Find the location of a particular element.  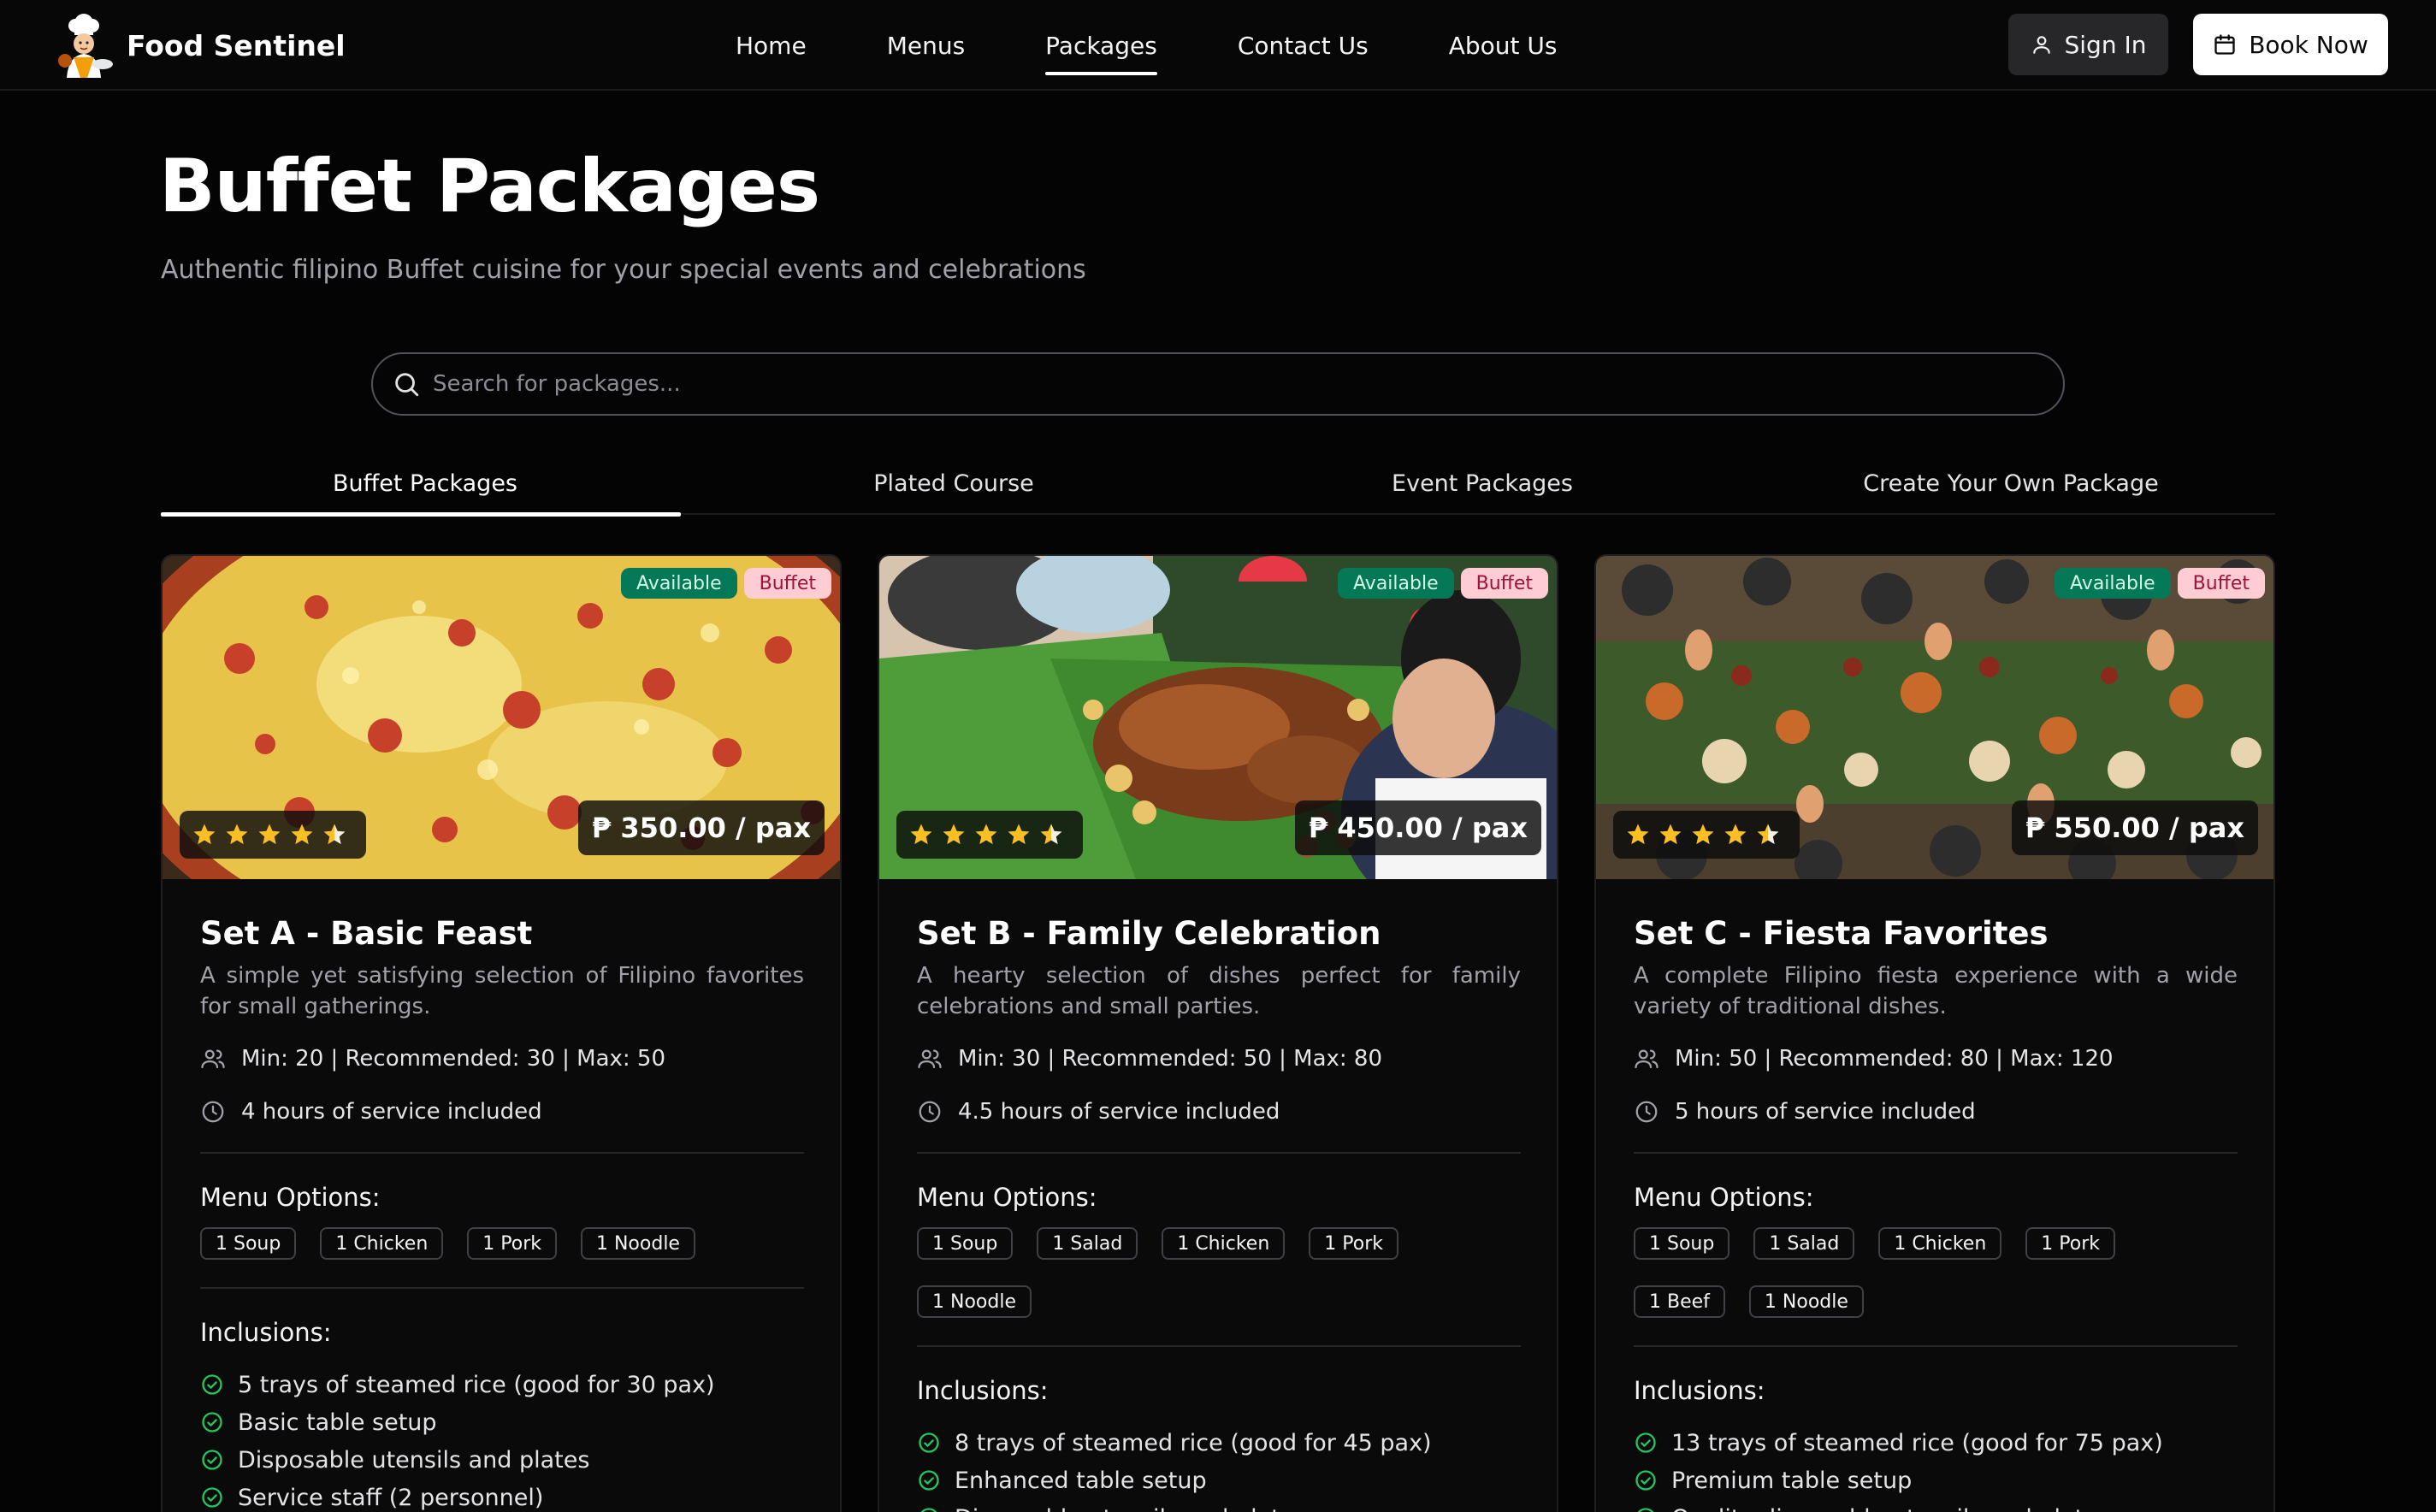

guest-capacity: Min: 30 | Recommended: 50 | Max: 80 is located at coordinates (1219, 1059).